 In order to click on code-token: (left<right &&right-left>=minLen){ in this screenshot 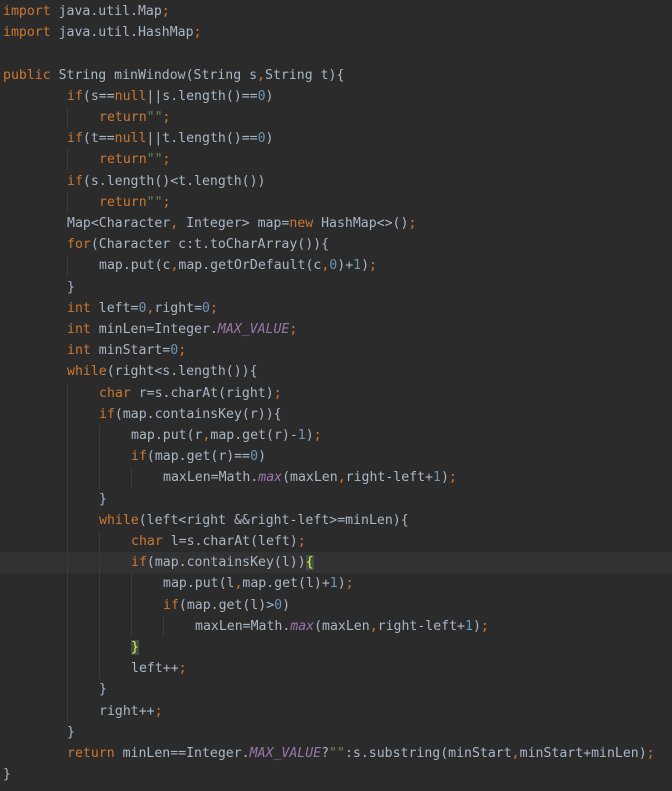, I will do `click(273, 520)`.